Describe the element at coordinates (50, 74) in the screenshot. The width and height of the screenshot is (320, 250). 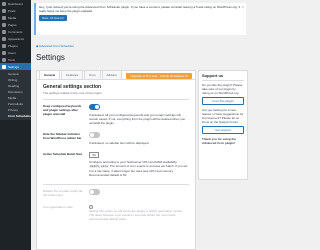
I see `tab-general: General` at that location.